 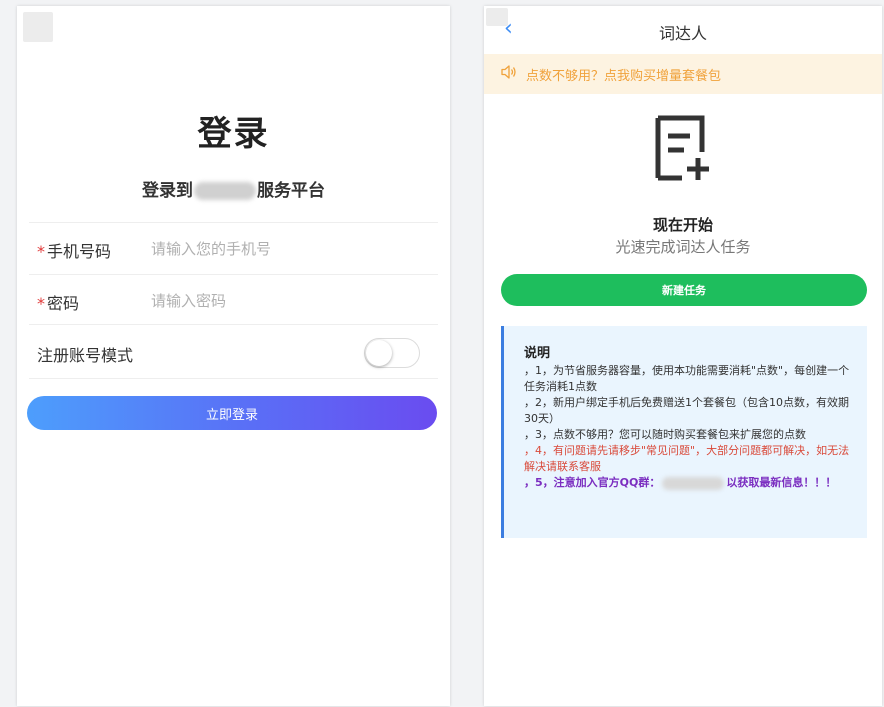 What do you see at coordinates (682, 33) in the screenshot?
I see `nav-title: 词达人` at bounding box center [682, 33].